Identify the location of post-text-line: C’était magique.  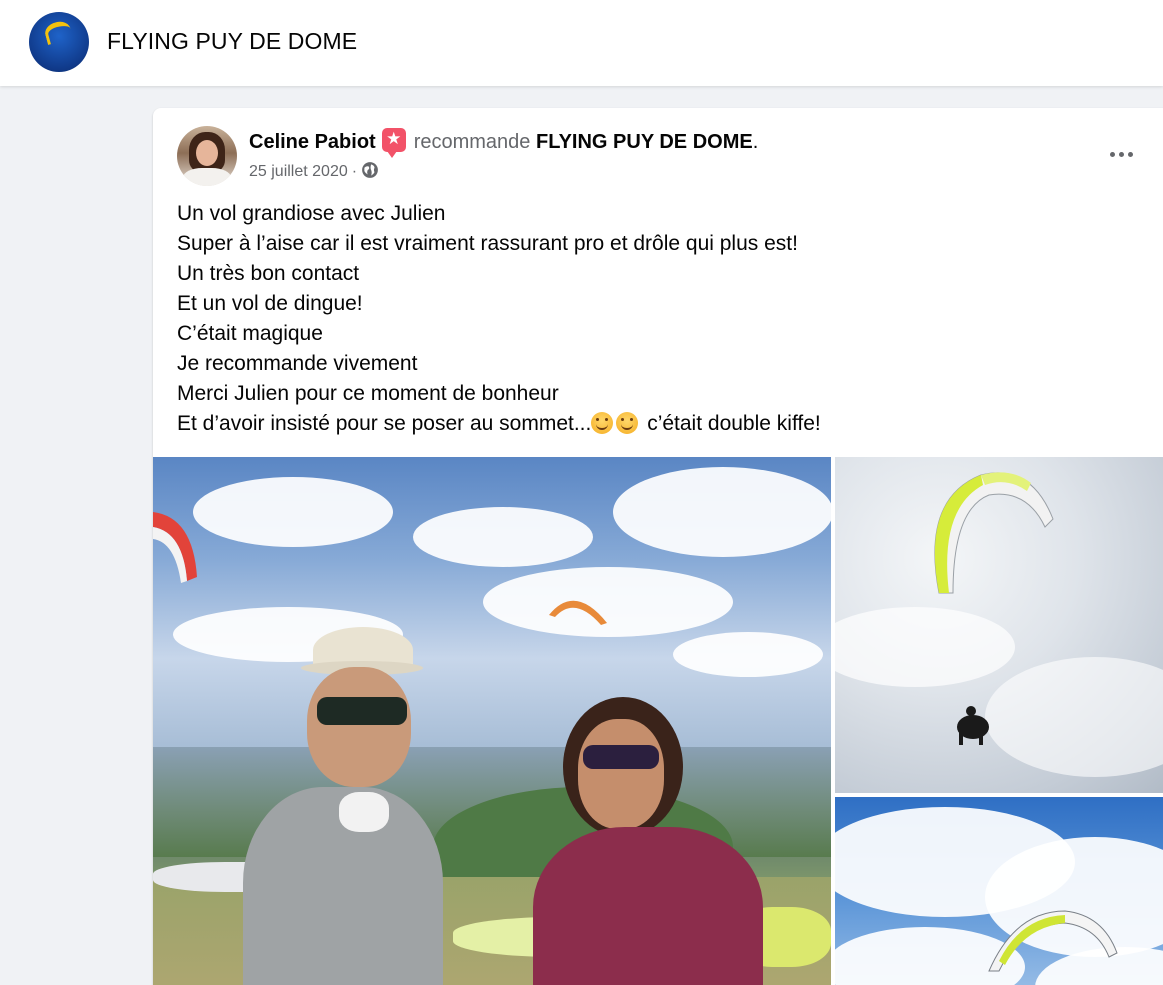
(250, 333).